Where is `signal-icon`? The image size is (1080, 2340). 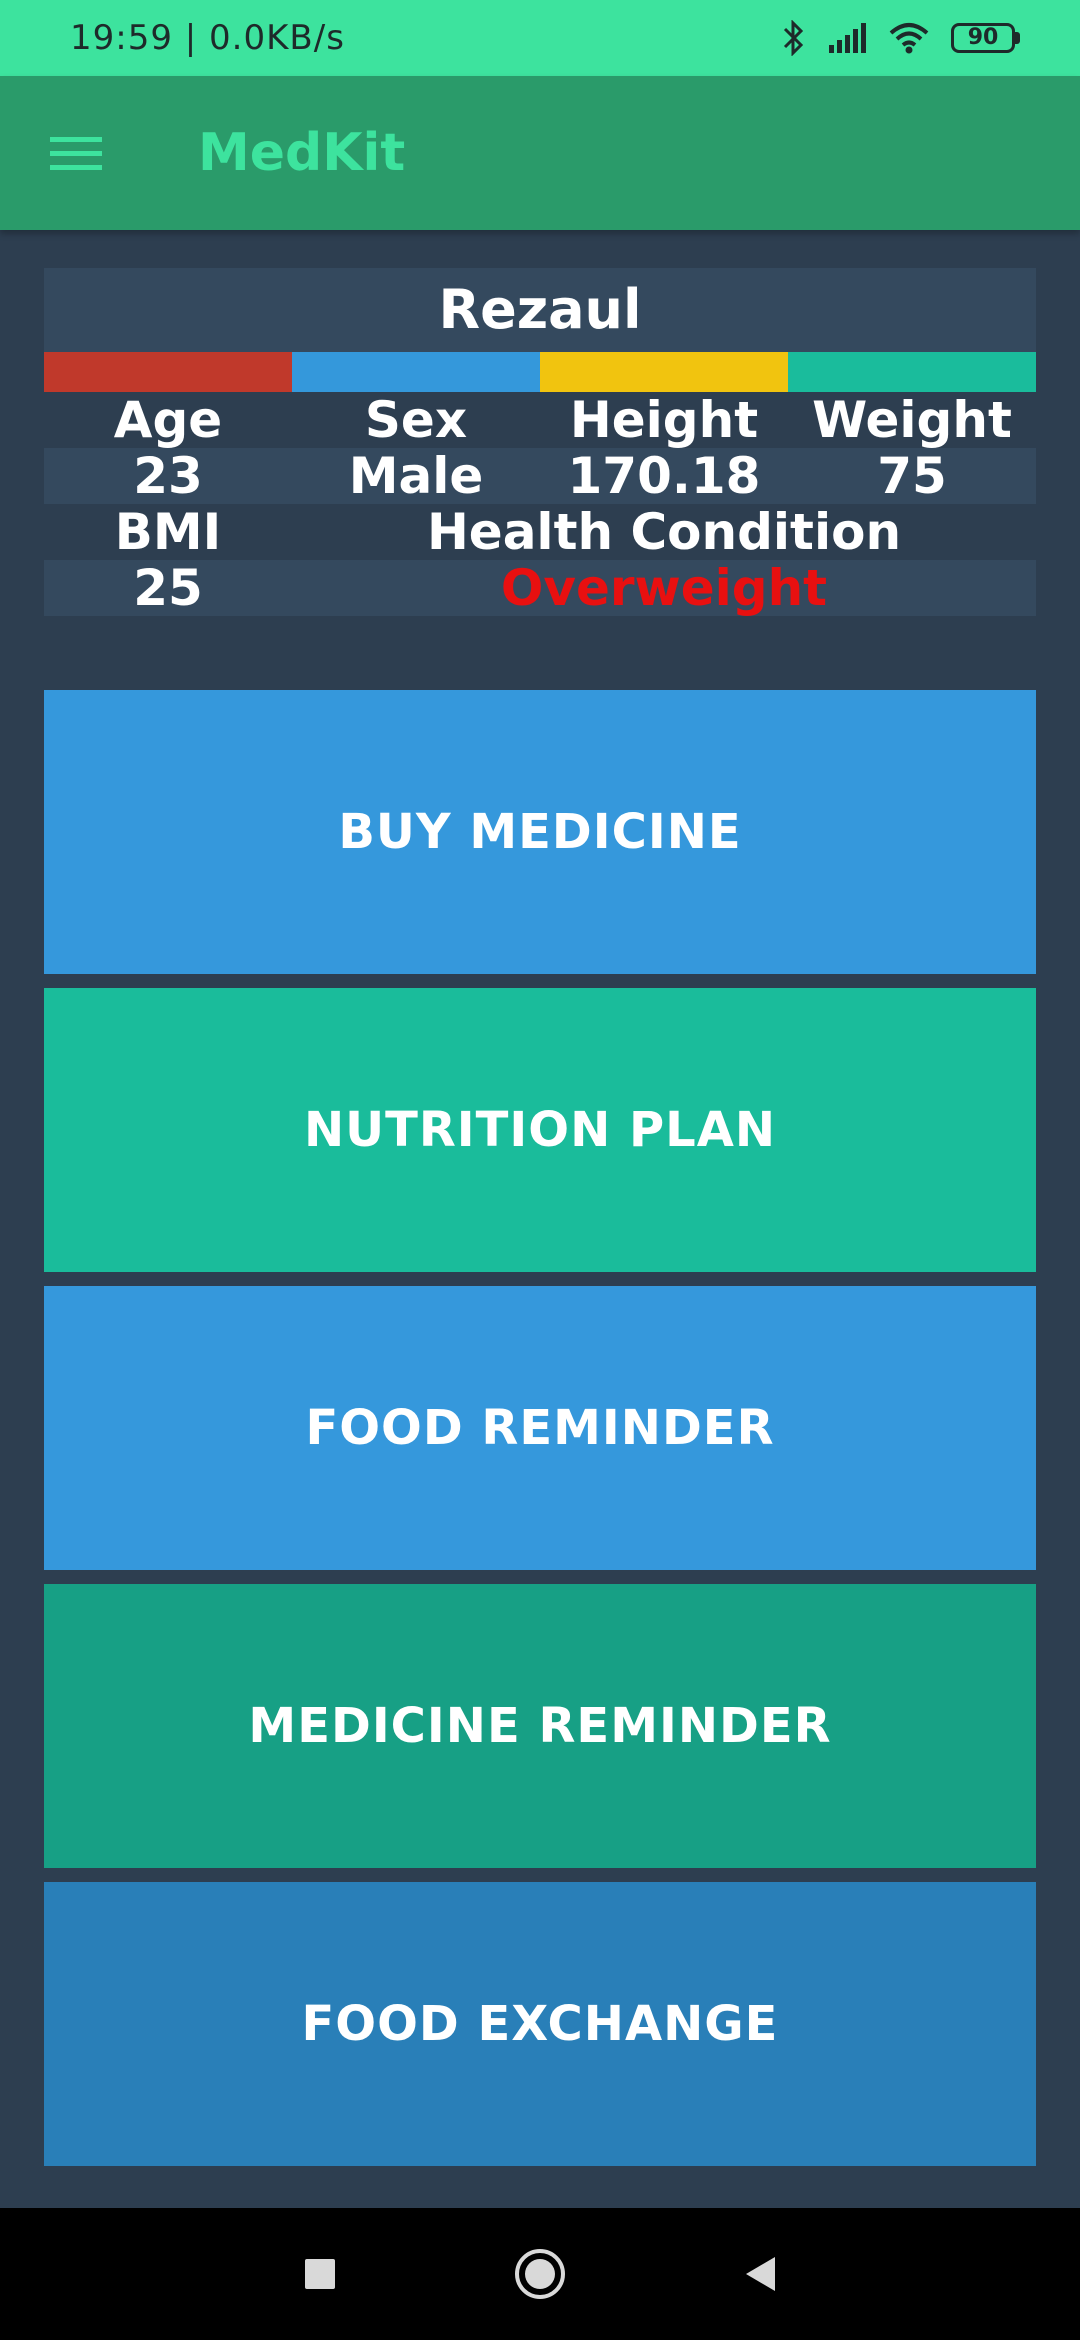 signal-icon is located at coordinates (847, 38).